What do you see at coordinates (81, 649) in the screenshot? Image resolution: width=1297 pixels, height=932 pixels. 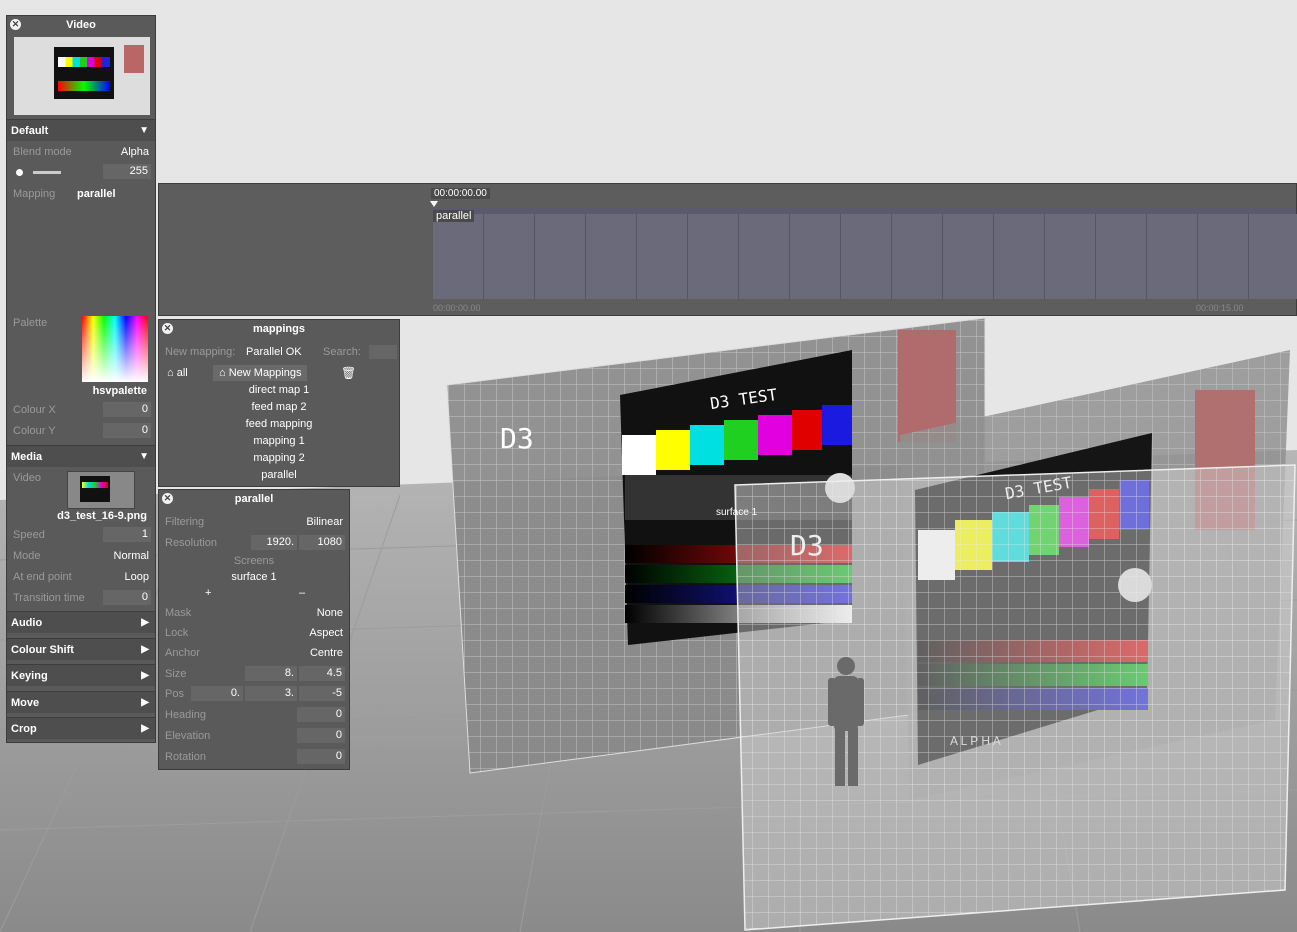 I see `colour-shift-section: Colour Shift ▶` at bounding box center [81, 649].